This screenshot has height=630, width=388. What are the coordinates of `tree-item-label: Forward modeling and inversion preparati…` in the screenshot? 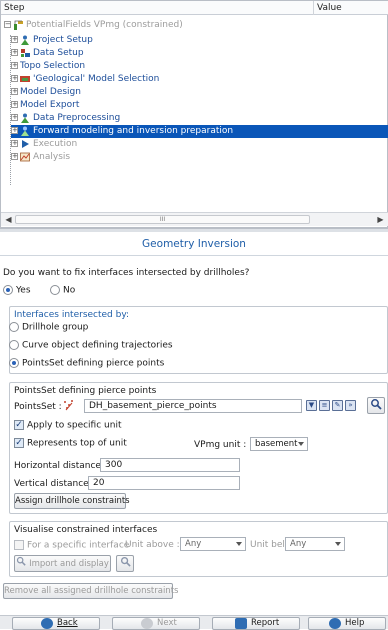 It's located at (133, 131).